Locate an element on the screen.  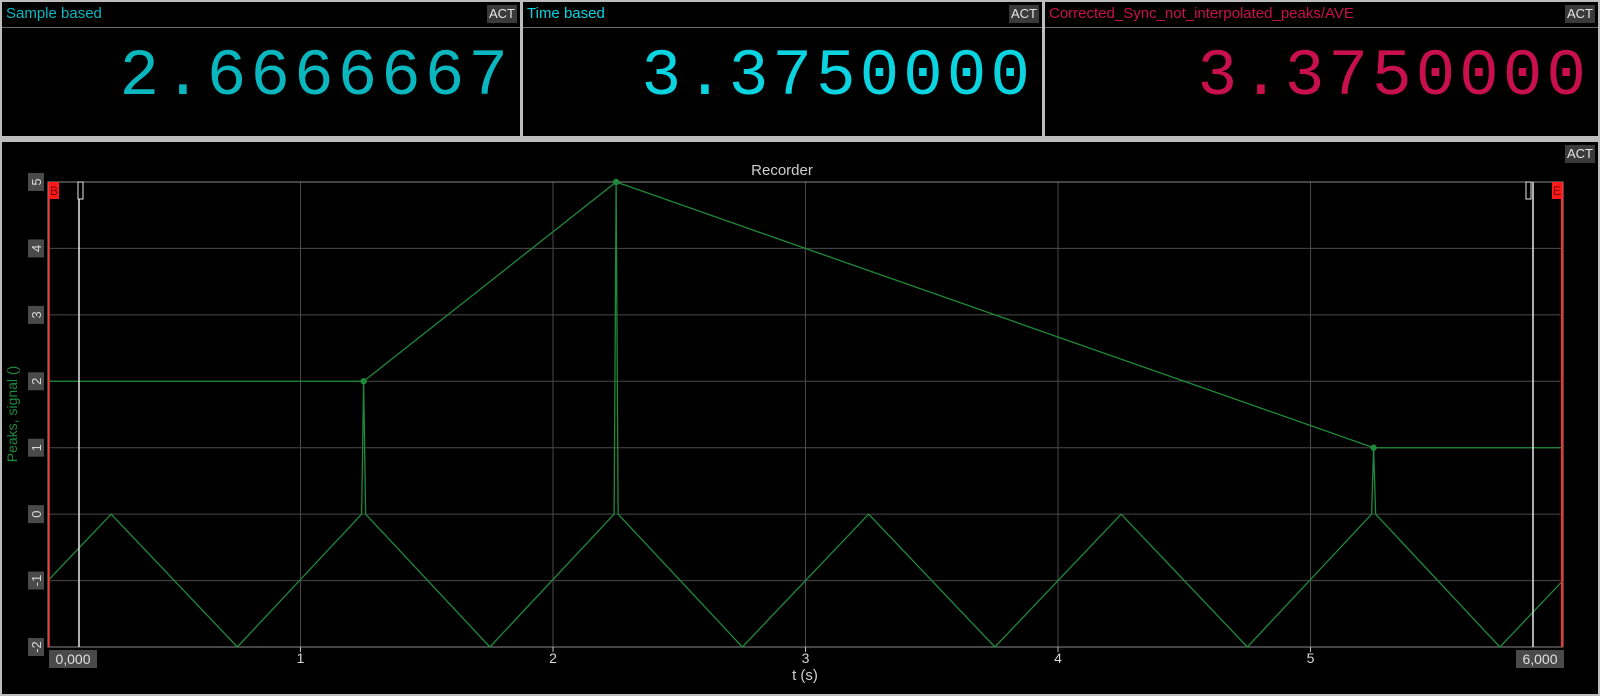
x-tick-label: 1 is located at coordinates (301, 658).